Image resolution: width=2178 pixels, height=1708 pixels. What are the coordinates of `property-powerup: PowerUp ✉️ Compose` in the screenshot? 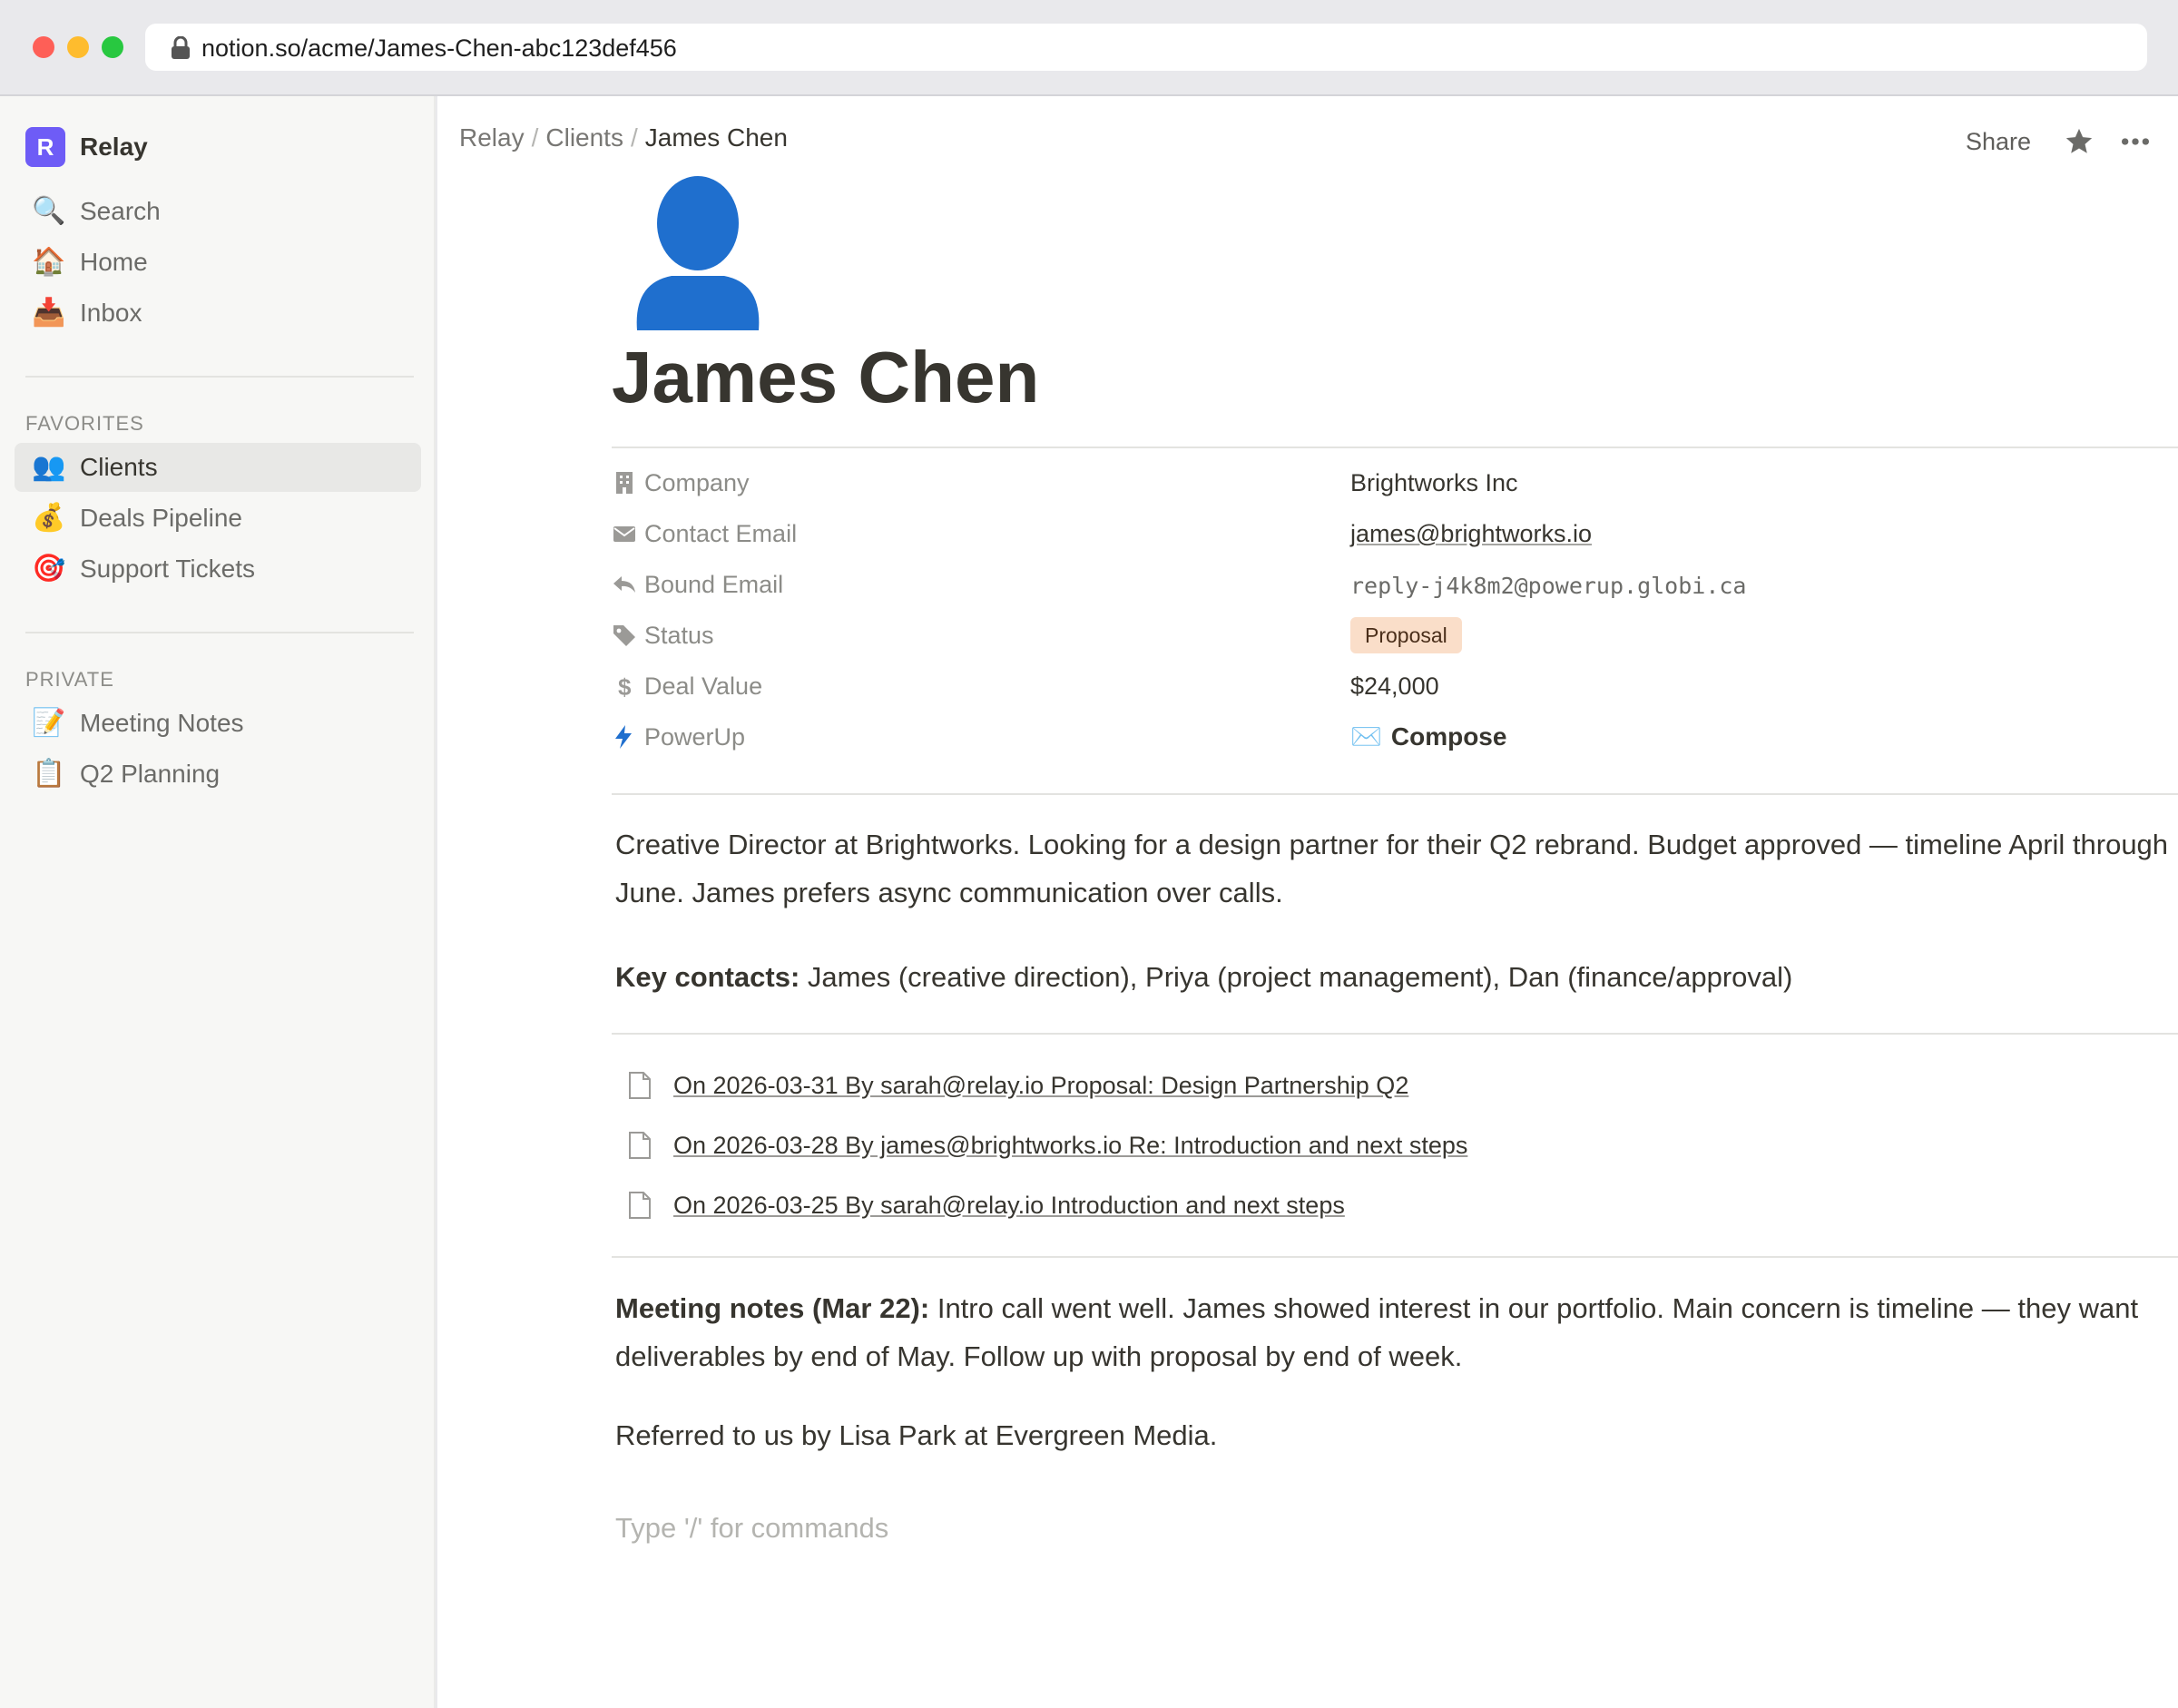 It's located at (1338, 738).